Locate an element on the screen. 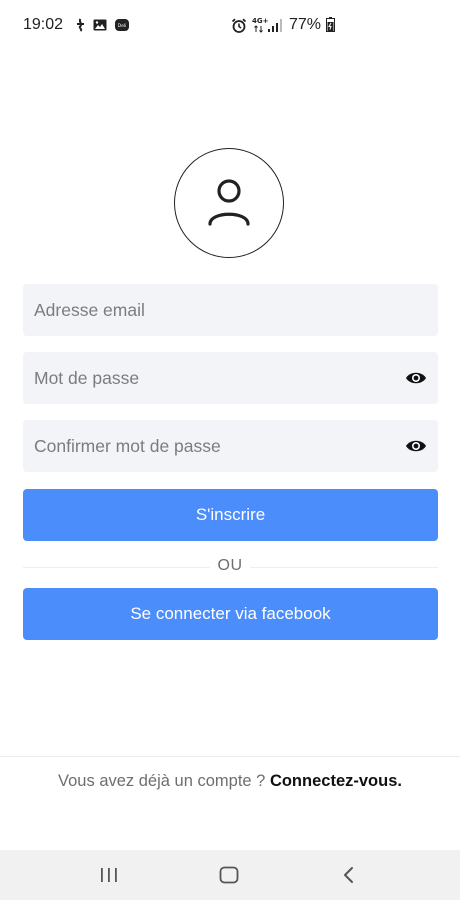  signup-button: S'inscrire is located at coordinates (230, 515).